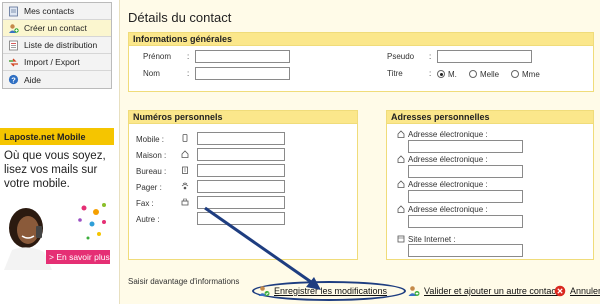 Image resolution: width=600 pixels, height=304 pixels. What do you see at coordinates (61, 45) in the screenshot?
I see `sidebar-item-label: Liste de distribution` at bounding box center [61, 45].